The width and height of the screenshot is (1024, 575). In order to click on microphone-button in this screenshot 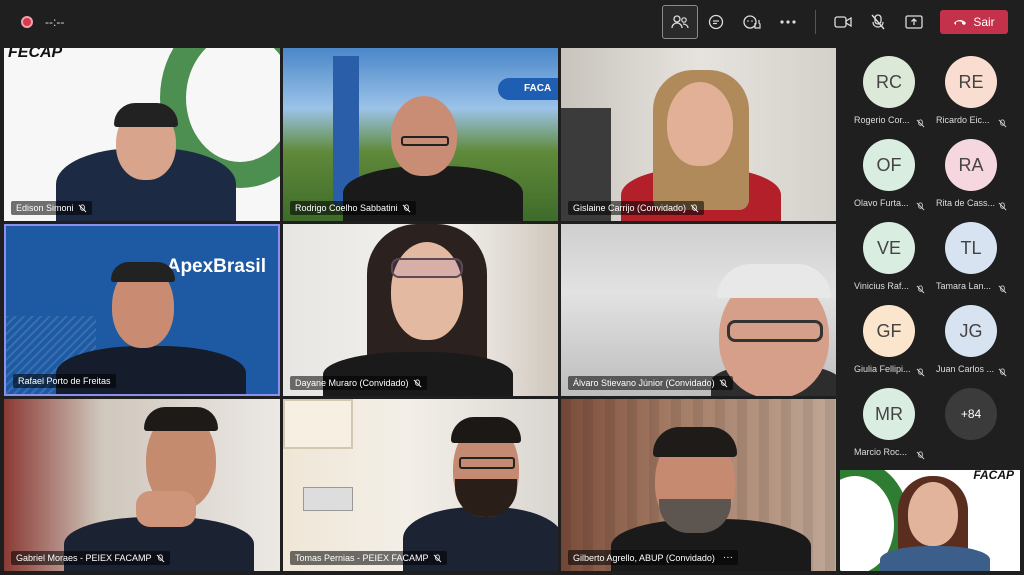, I will do `click(878, 22)`.